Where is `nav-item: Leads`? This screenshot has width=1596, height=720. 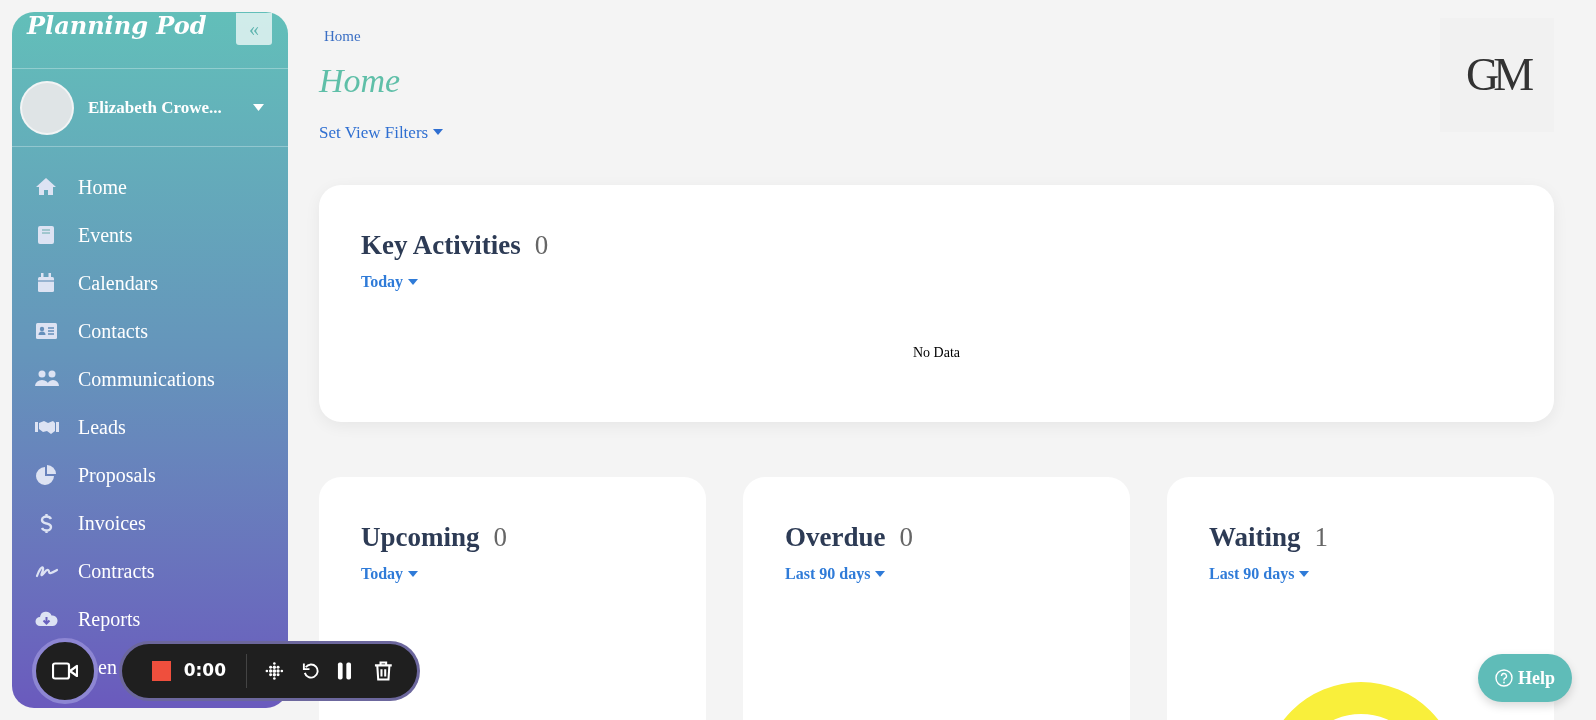 nav-item: Leads is located at coordinates (102, 427).